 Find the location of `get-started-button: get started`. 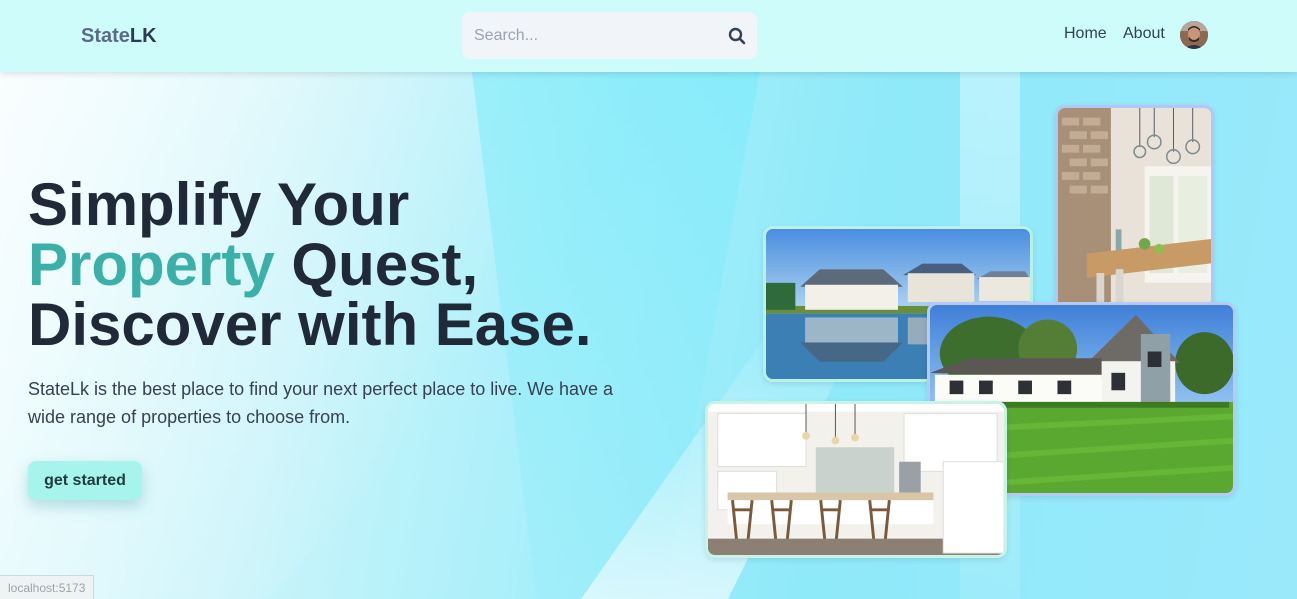

get-started-button: get started is located at coordinates (85, 480).